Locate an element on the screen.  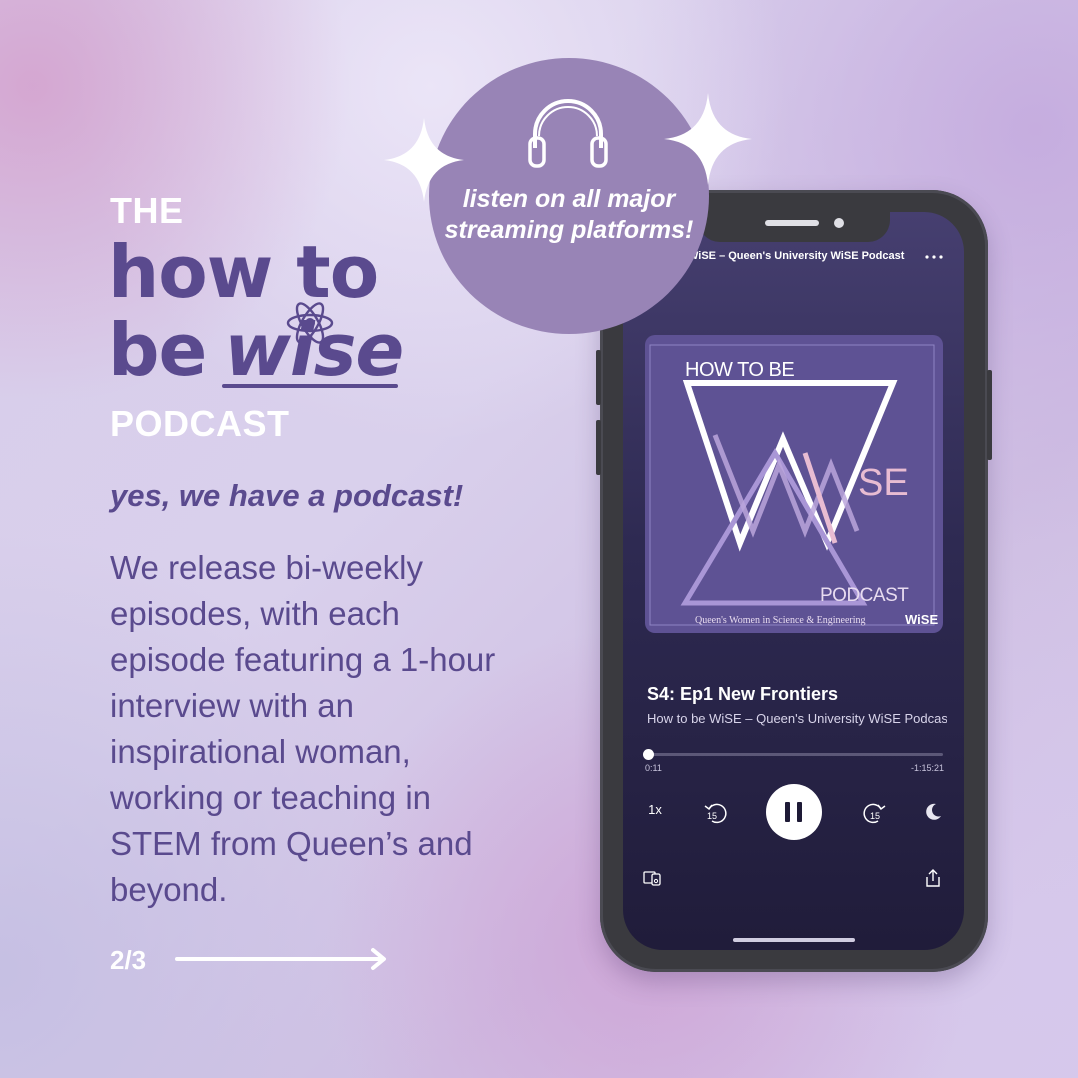
phone-camera is located at coordinates (839, 223).